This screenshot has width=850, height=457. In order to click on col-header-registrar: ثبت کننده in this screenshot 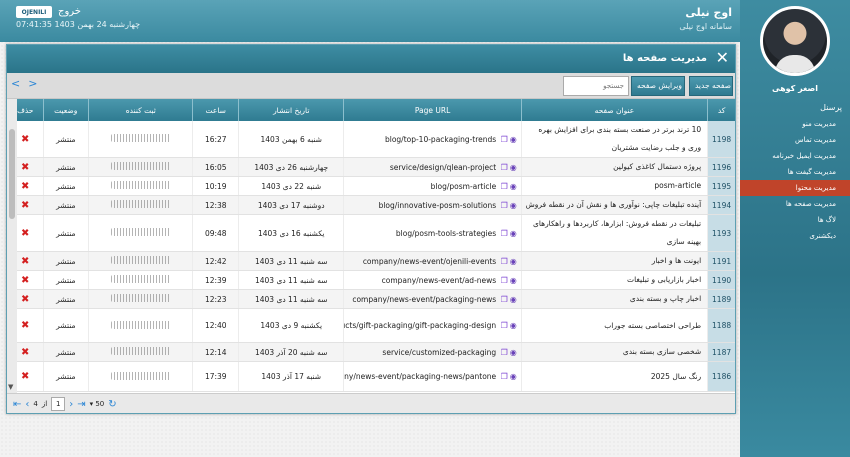, I will do `click(140, 110)`.